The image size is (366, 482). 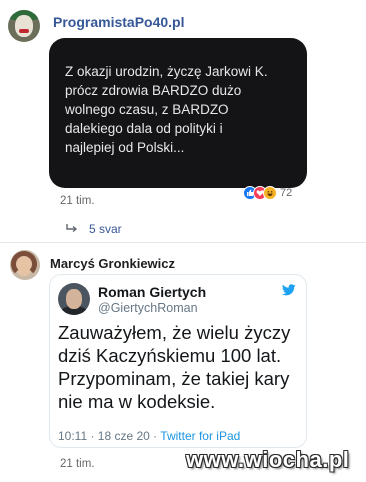 What do you see at coordinates (268, 459) in the screenshot?
I see `site-watermark: www.wiocha.pl` at bounding box center [268, 459].